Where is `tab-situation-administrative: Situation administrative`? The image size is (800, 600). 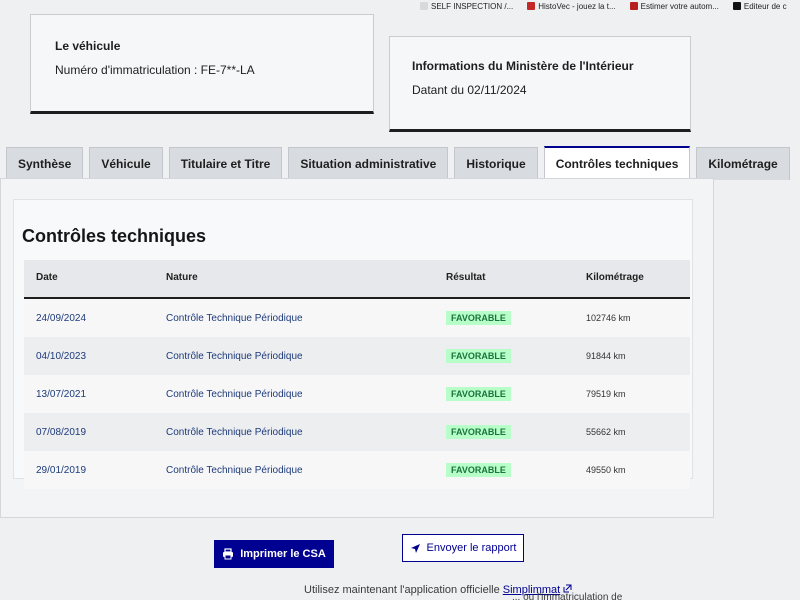
tab-situation-administrative: Situation administrative is located at coordinates (368, 163).